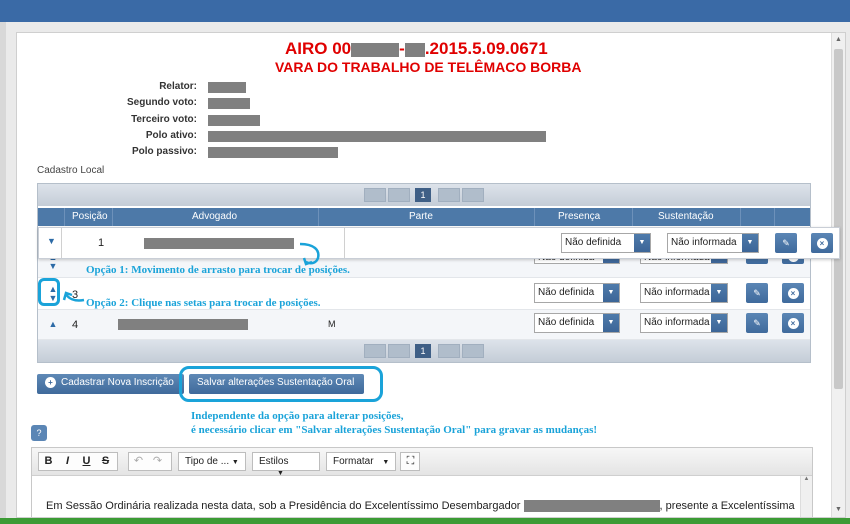  I want to click on styles-select: Estilos ▼, so click(286, 464).